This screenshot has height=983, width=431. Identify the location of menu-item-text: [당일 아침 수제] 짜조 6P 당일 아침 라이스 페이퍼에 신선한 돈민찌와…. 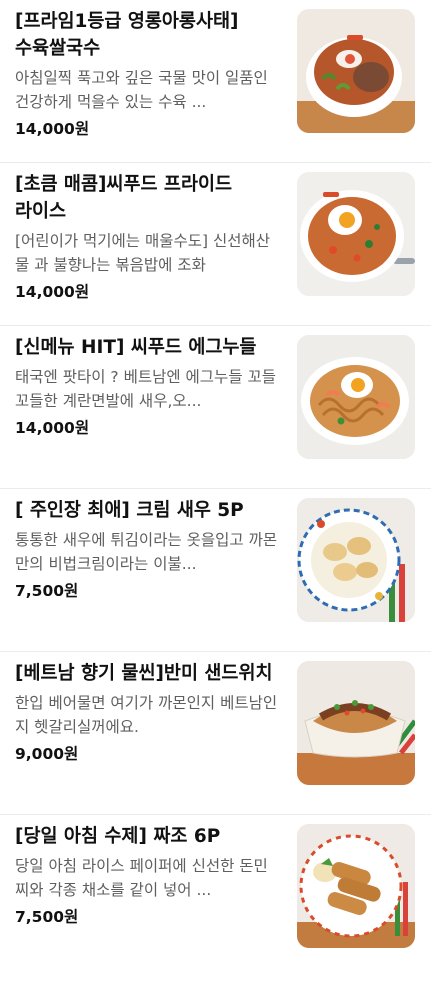
(147, 875).